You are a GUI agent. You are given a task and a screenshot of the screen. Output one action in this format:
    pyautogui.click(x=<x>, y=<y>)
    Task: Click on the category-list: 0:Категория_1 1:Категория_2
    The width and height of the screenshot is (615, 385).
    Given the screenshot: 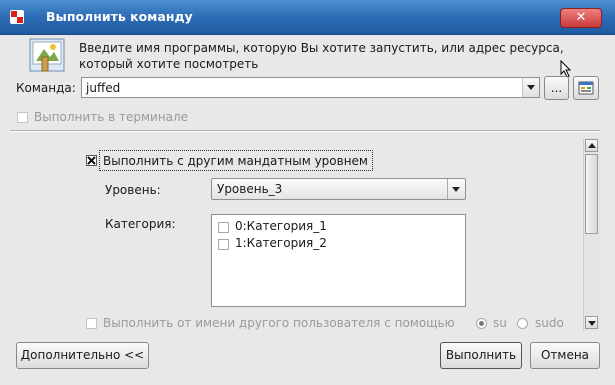 What is the action you would take?
    pyautogui.click(x=338, y=260)
    